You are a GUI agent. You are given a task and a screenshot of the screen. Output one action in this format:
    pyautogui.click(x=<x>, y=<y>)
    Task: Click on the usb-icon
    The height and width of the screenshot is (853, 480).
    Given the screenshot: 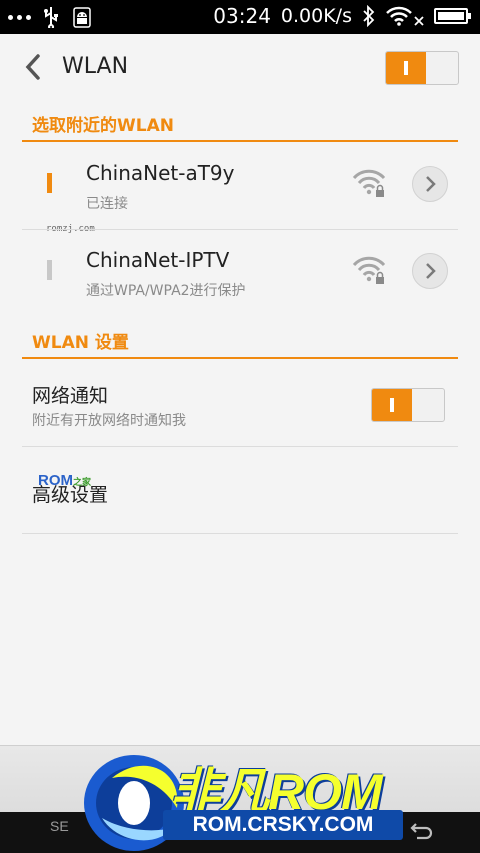 What is the action you would take?
    pyautogui.click(x=51, y=17)
    